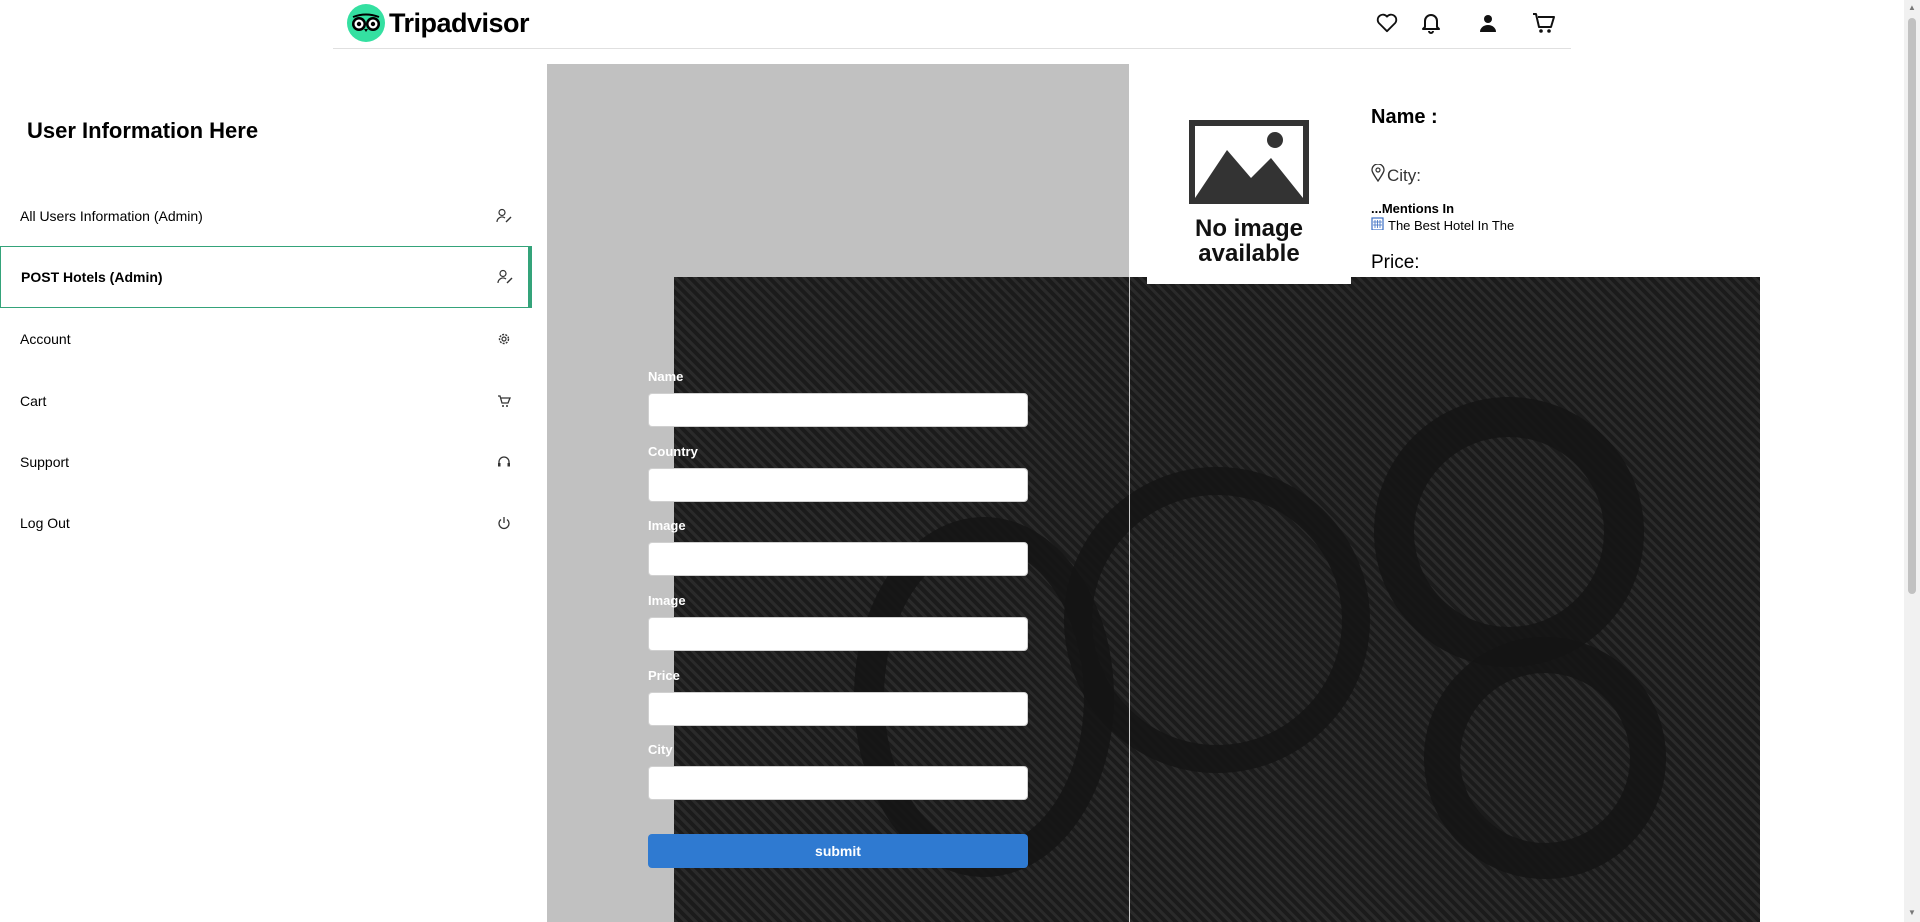 The width and height of the screenshot is (1920, 922). What do you see at coordinates (1912, 306) in the screenshot?
I see `scroll-thumb` at bounding box center [1912, 306].